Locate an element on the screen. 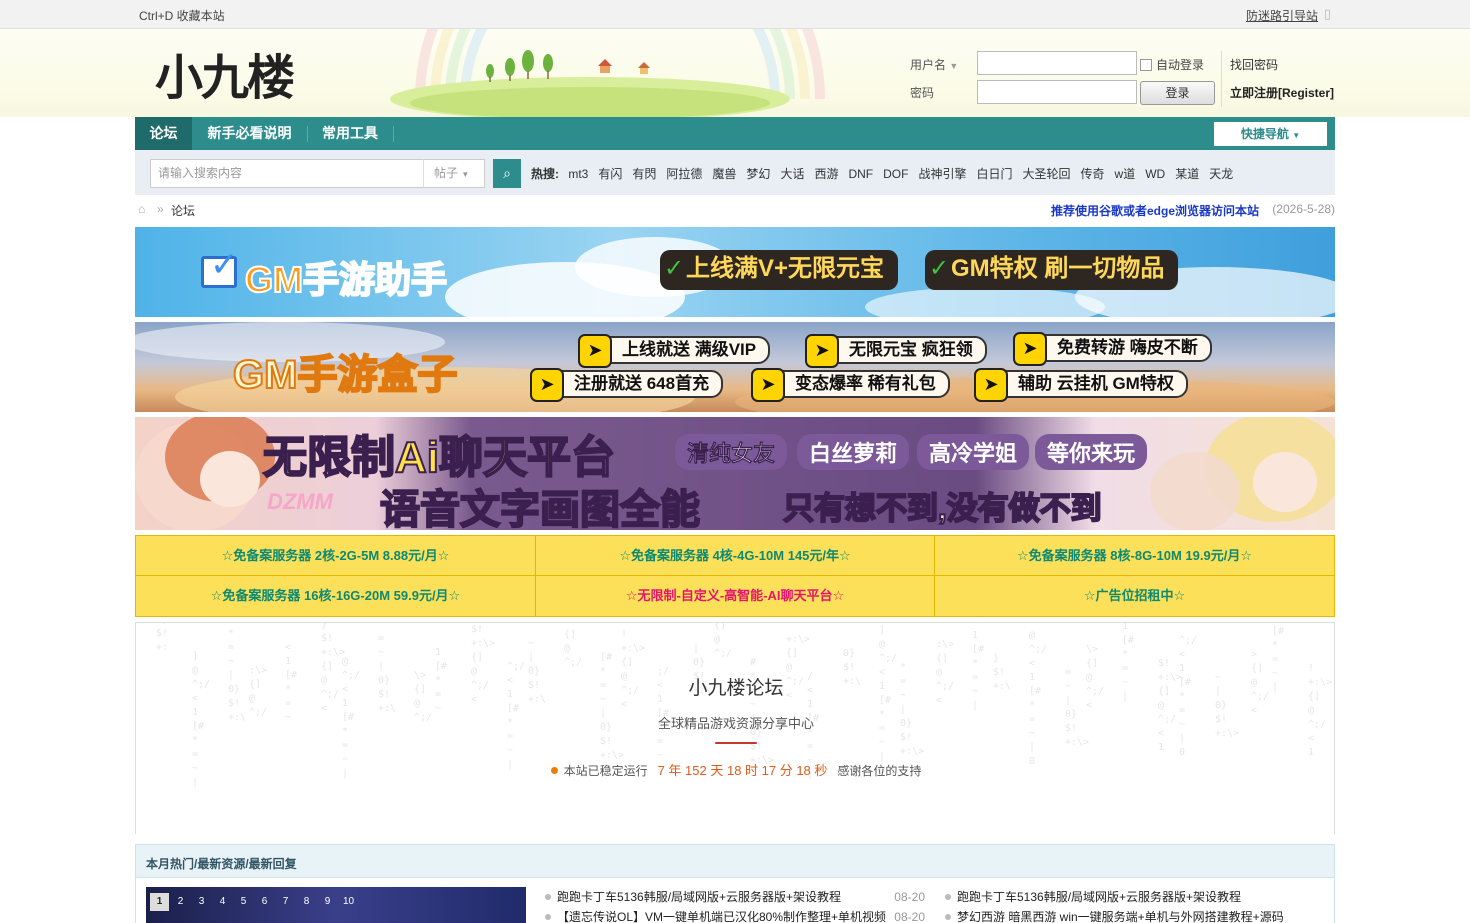 This screenshot has width=1470, height=923. main-nav: 论坛 新手必看说明 常用工具 快捷导航 ▼ is located at coordinates (735, 133).